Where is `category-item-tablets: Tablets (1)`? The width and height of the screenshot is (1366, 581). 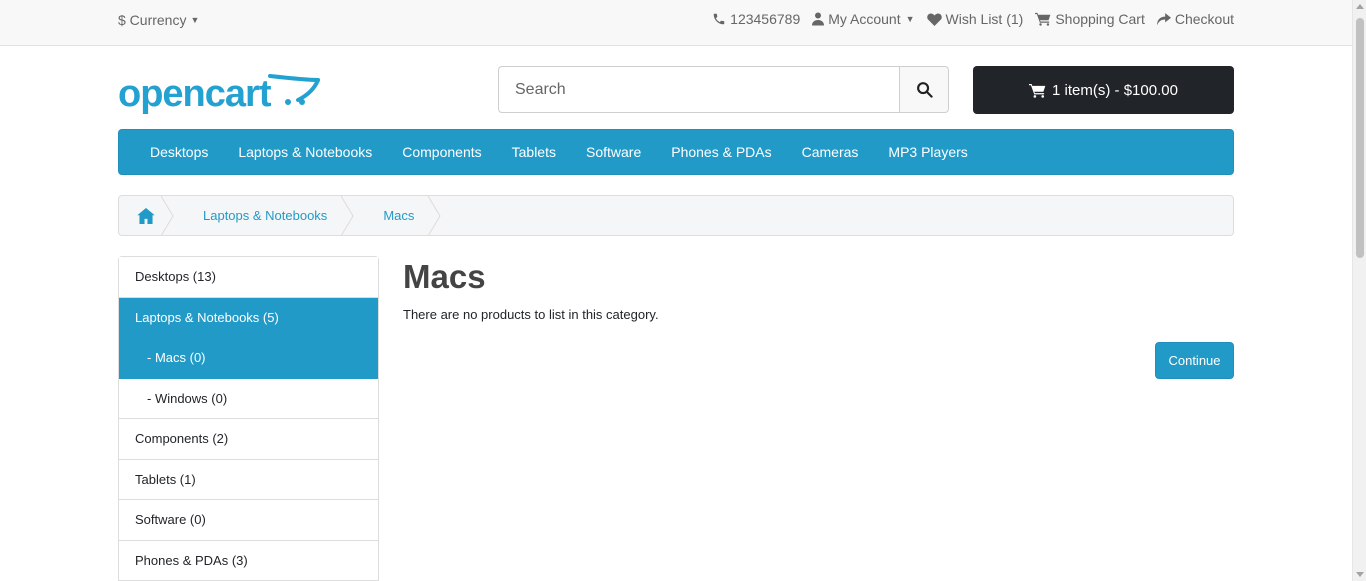 category-item-tablets: Tablets (1) is located at coordinates (248, 479).